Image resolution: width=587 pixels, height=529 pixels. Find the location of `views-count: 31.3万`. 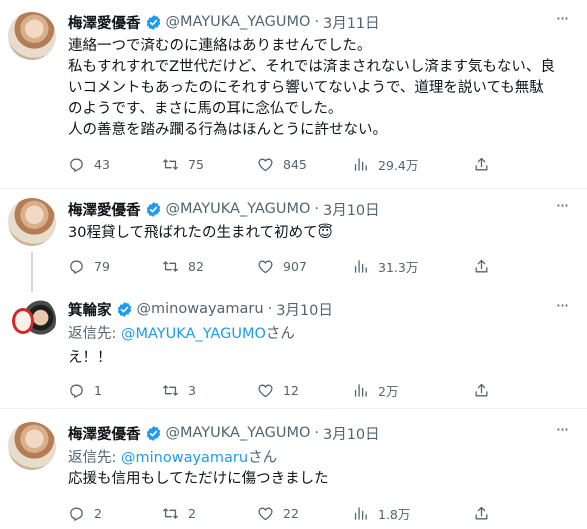

views-count: 31.3万 is located at coordinates (398, 267).